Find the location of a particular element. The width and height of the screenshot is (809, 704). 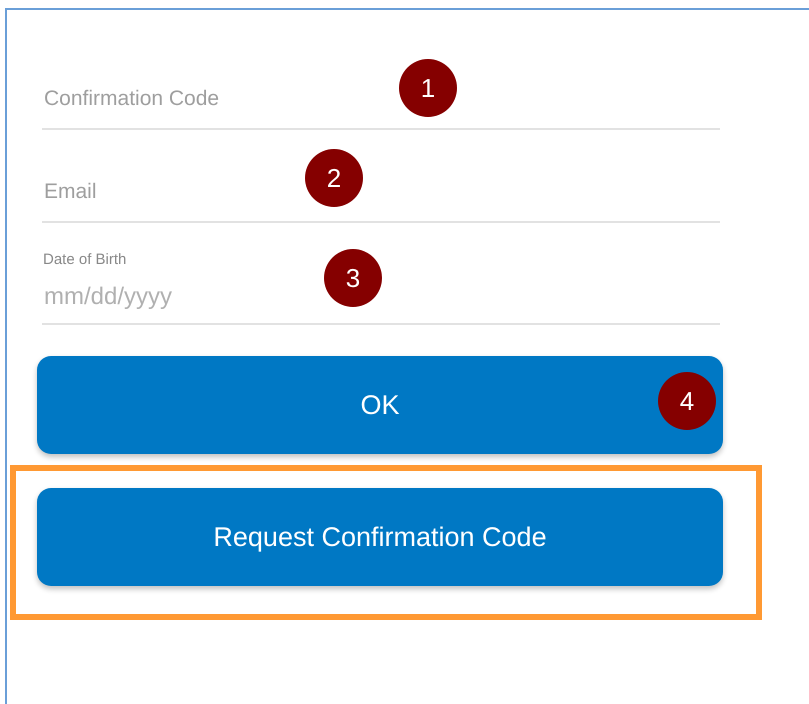

number-badge: 1 is located at coordinates (428, 88).